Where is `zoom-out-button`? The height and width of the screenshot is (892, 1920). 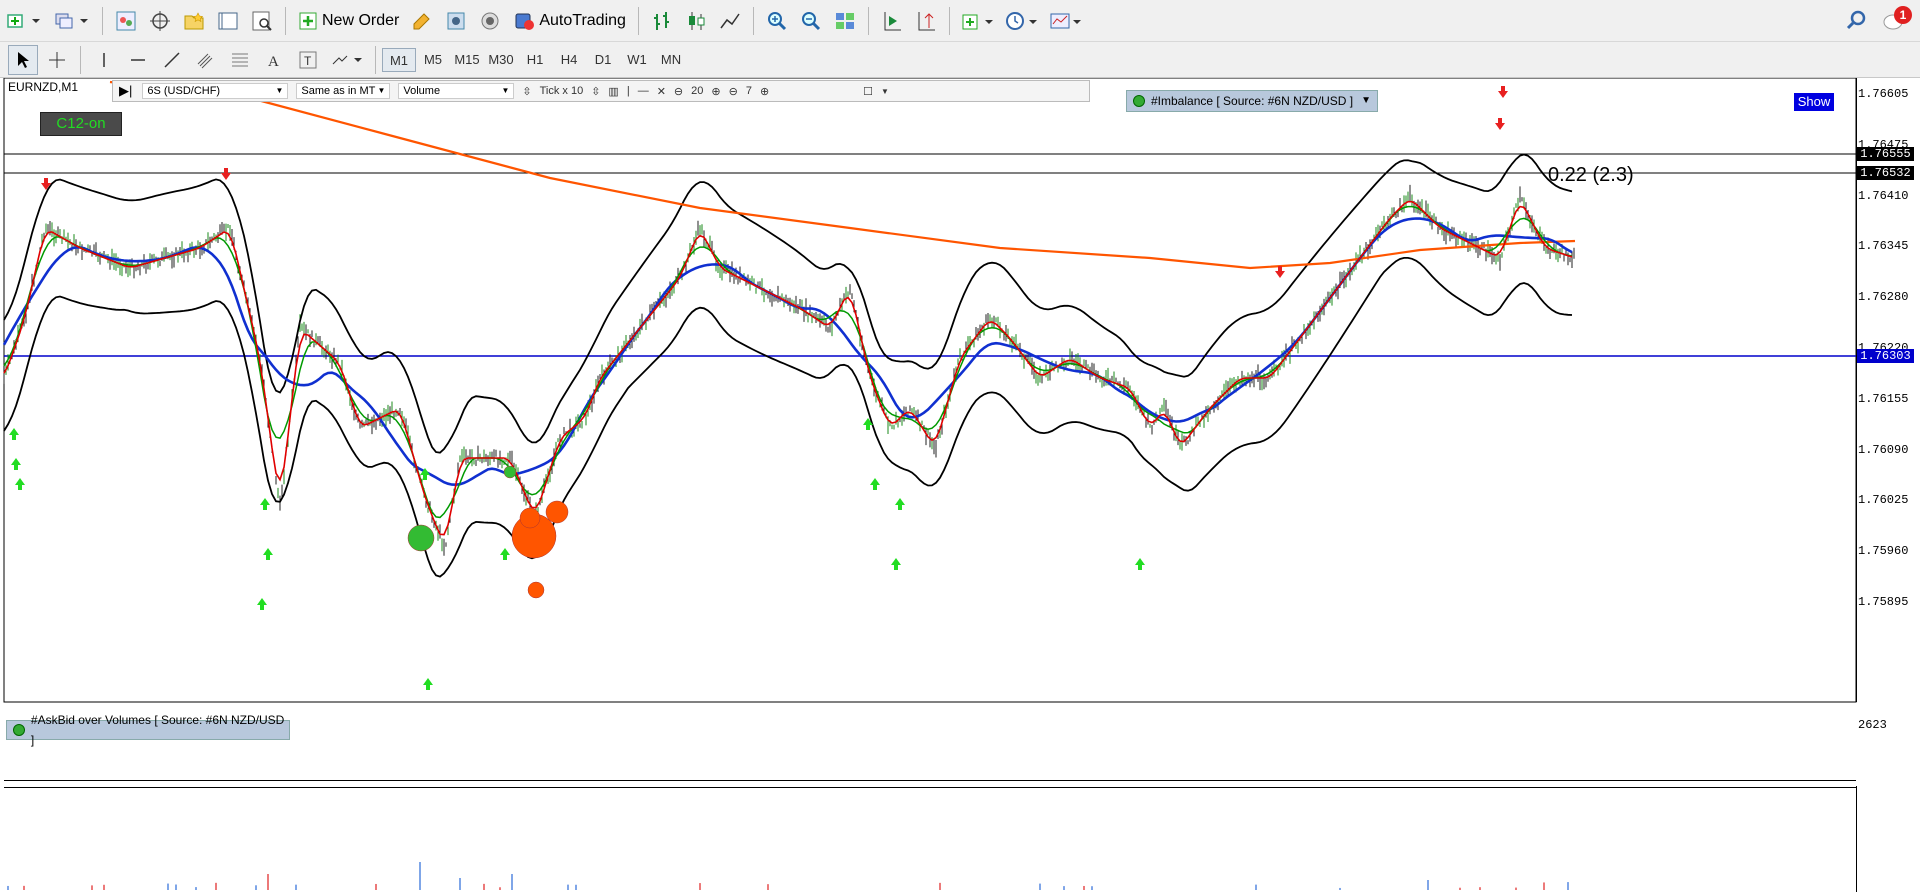
zoom-out-button is located at coordinates (811, 21).